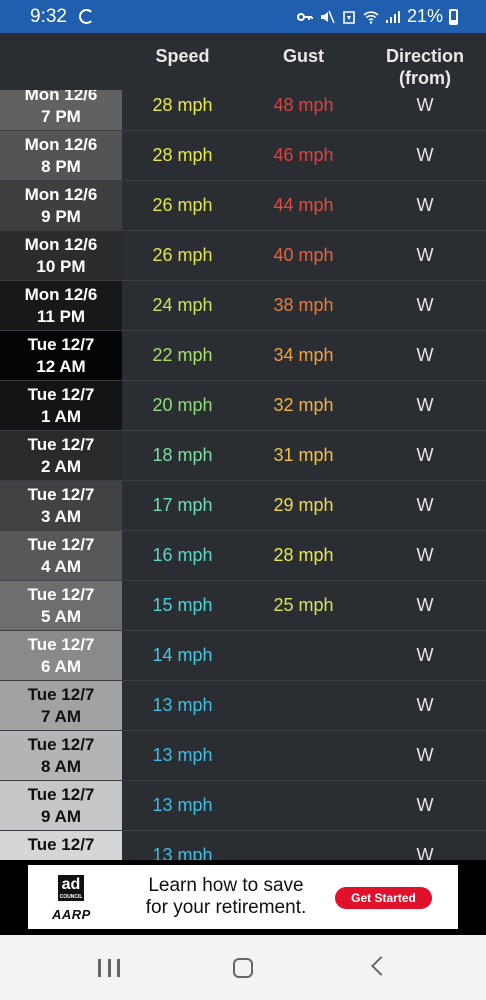 The height and width of the screenshot is (1000, 486). I want to click on row-gust: 48 mph, so click(303, 105).